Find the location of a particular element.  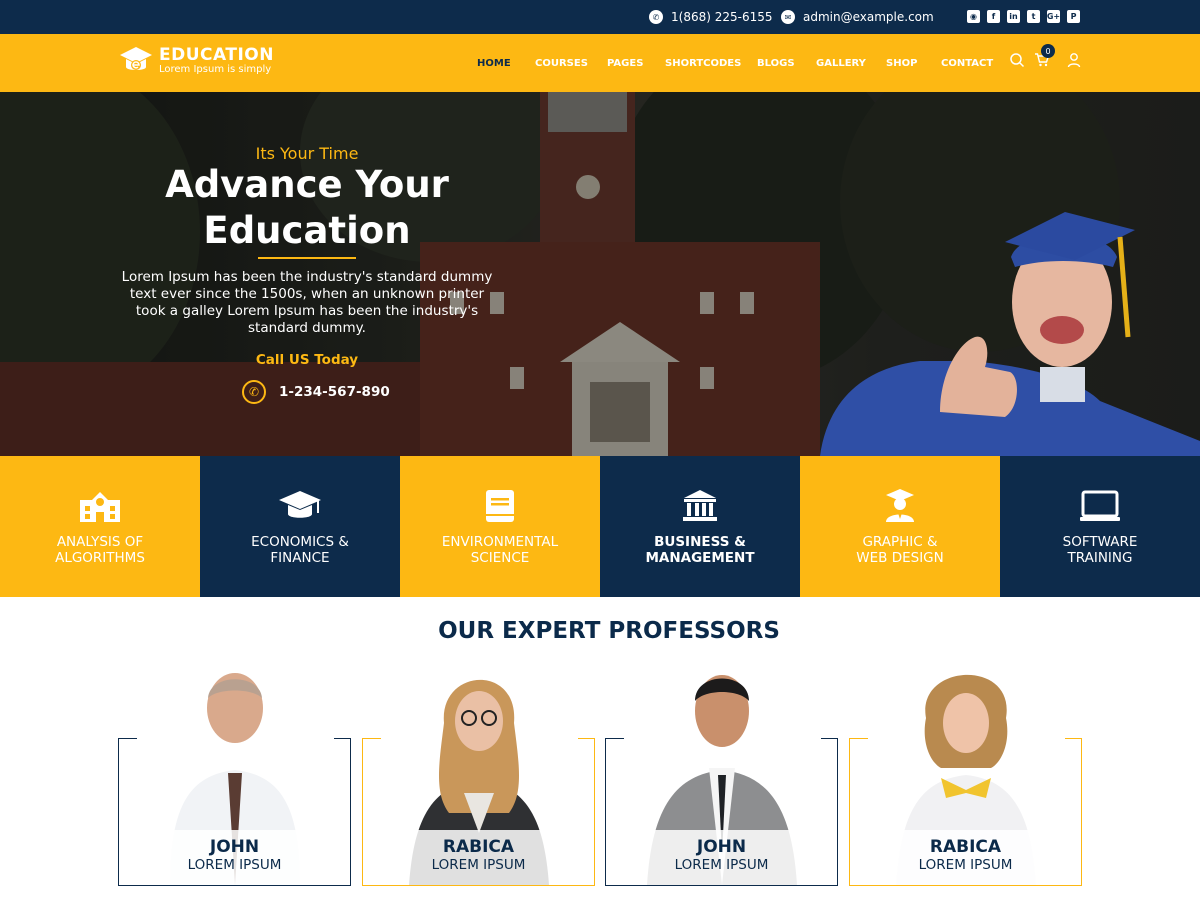

category-label: ANALYSIS OF ALGORITHMS is located at coordinates (100, 550).